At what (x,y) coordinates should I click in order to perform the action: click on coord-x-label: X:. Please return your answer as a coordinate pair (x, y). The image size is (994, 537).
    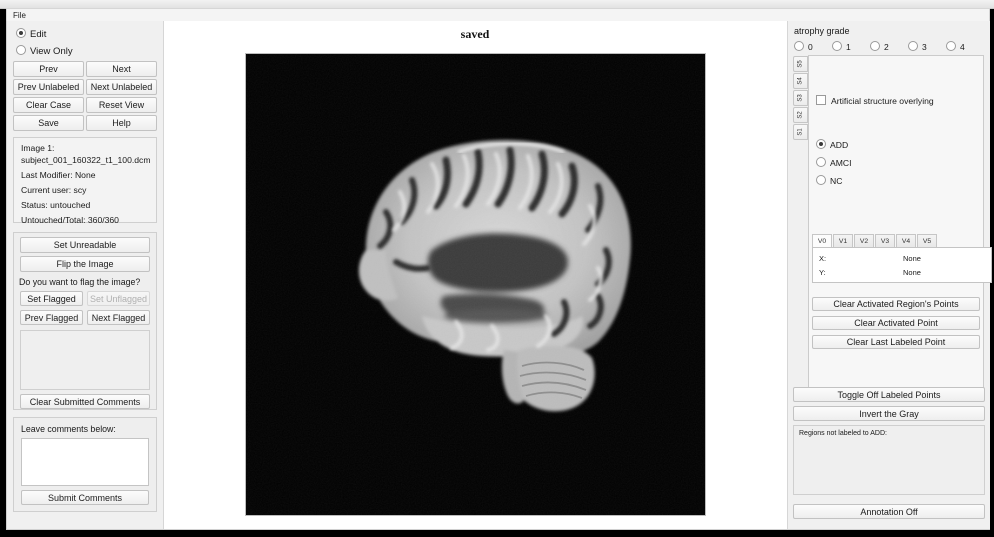
    Looking at the image, I should click on (823, 258).